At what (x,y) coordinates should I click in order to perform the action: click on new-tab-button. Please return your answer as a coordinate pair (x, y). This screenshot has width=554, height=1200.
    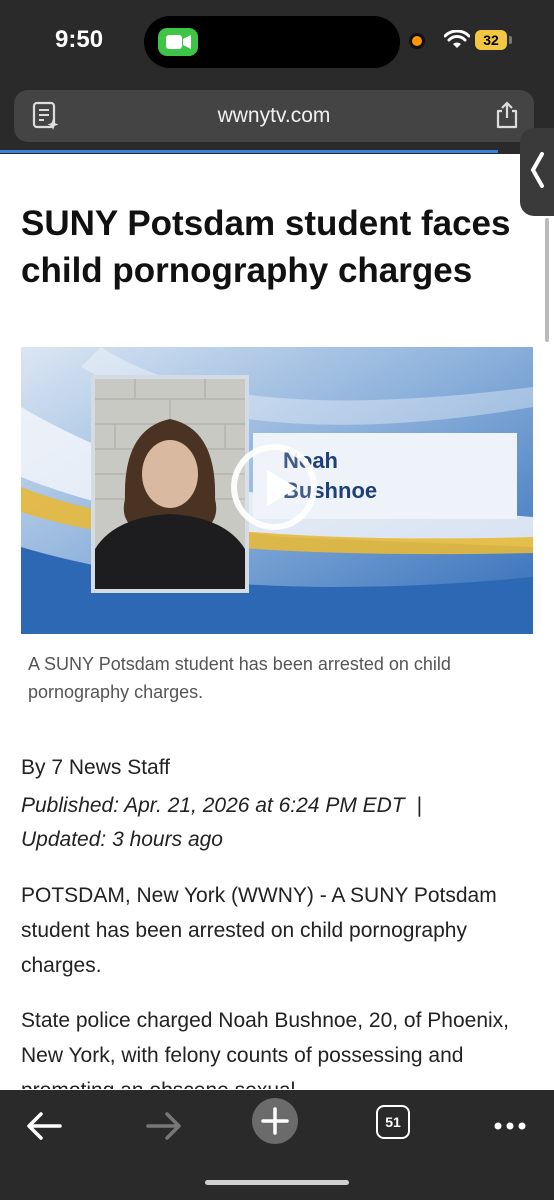
    Looking at the image, I should click on (275, 1121).